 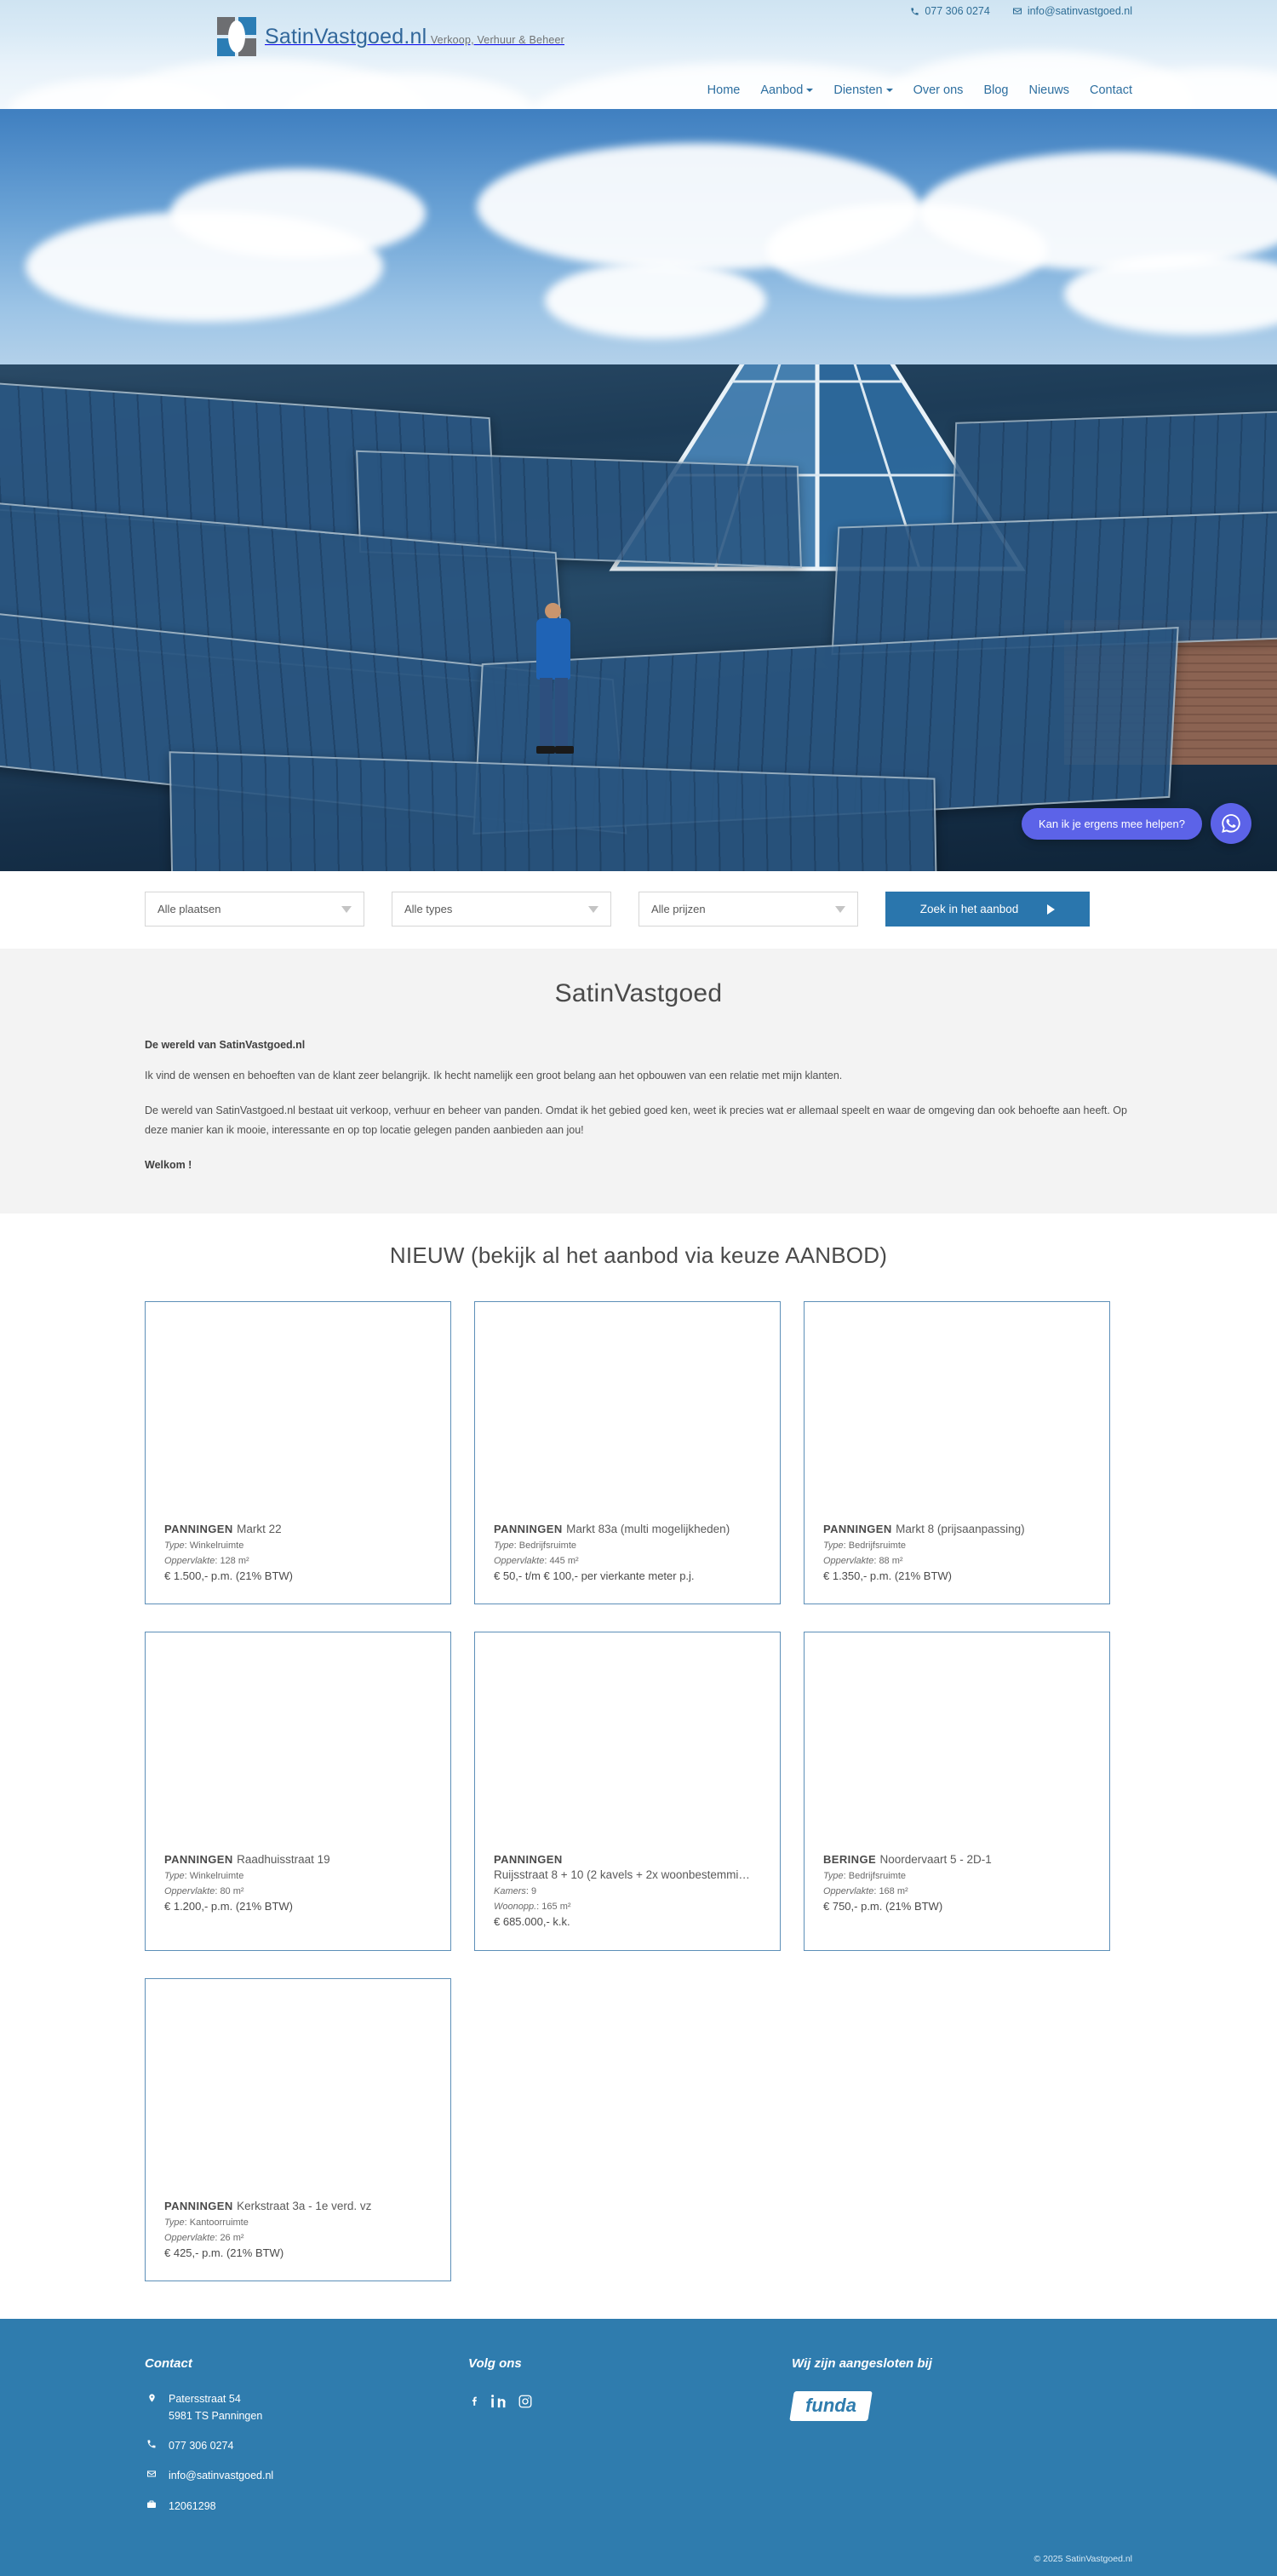 What do you see at coordinates (935, 1860) in the screenshot?
I see `listing-address: Noordervaart 5 - 2D-1` at bounding box center [935, 1860].